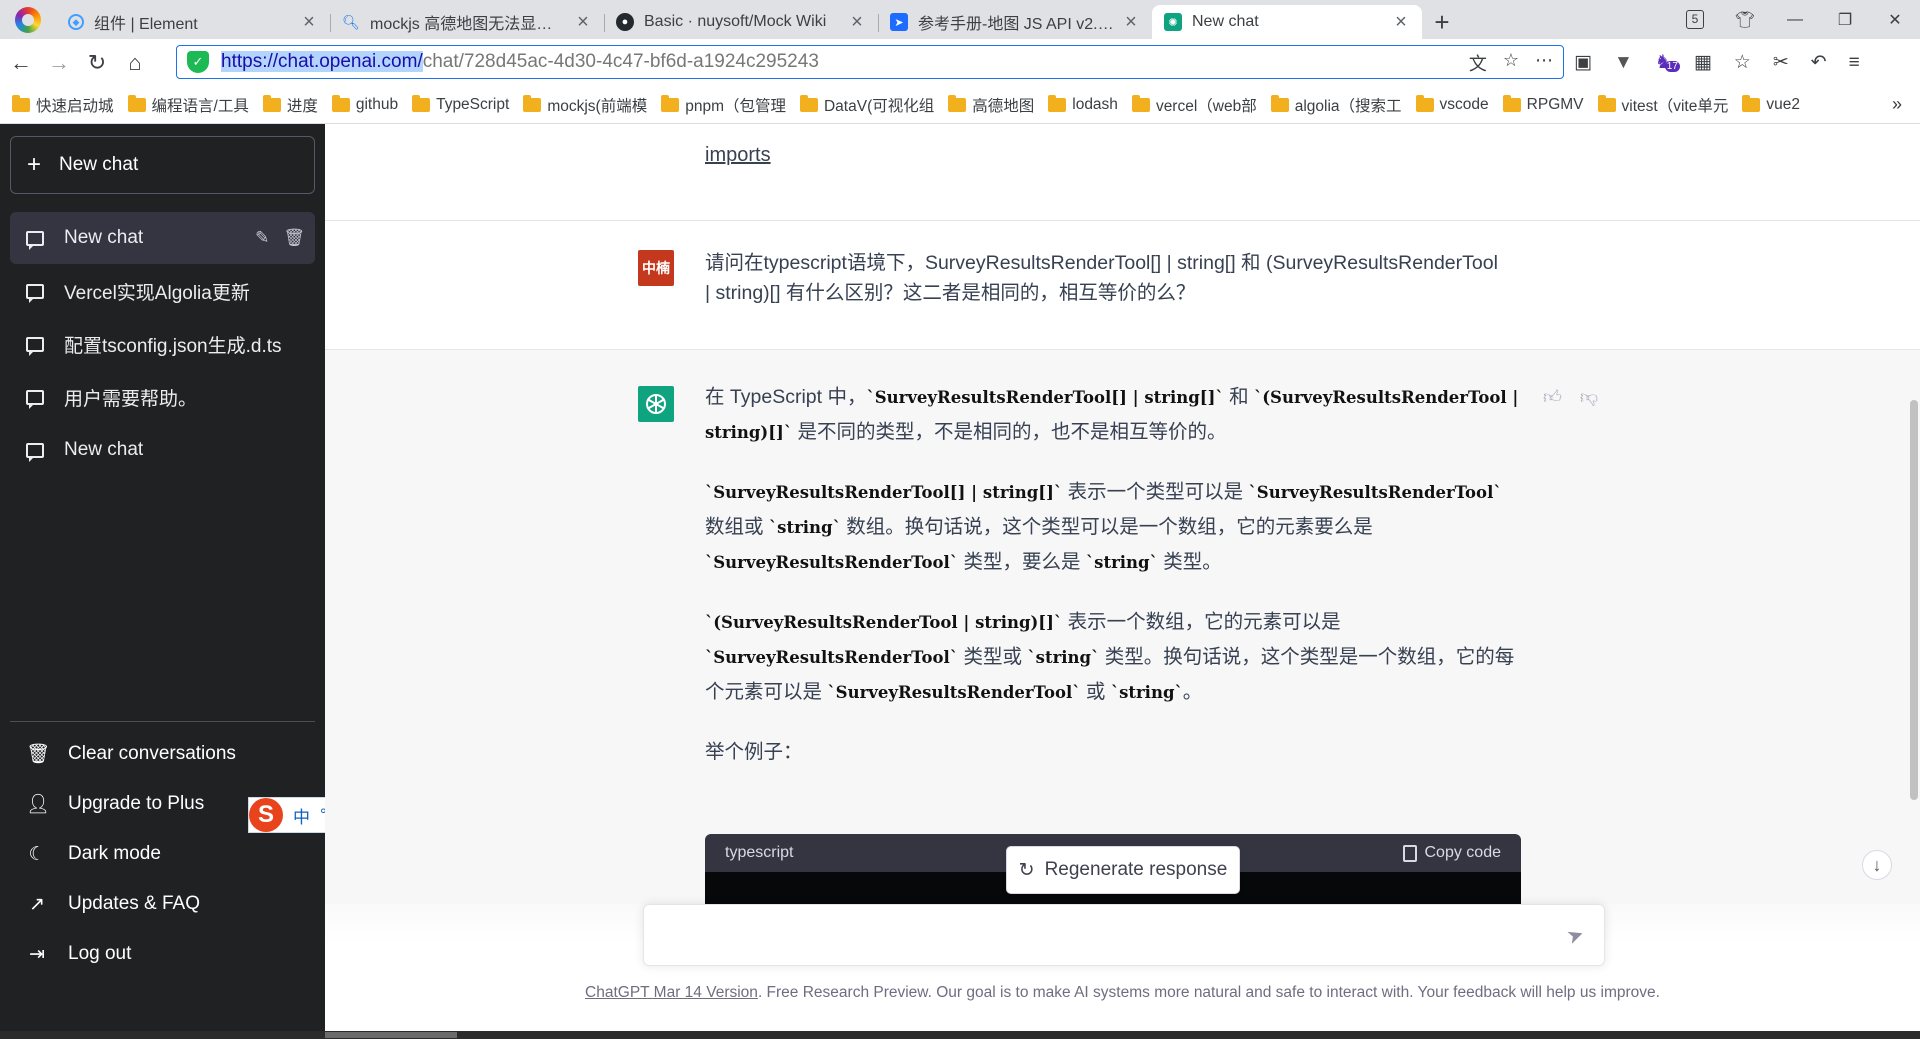 This screenshot has height=1039, width=1920. Describe the element at coordinates (162, 397) in the screenshot. I see `conversation-item: 用户需要帮助。` at that location.